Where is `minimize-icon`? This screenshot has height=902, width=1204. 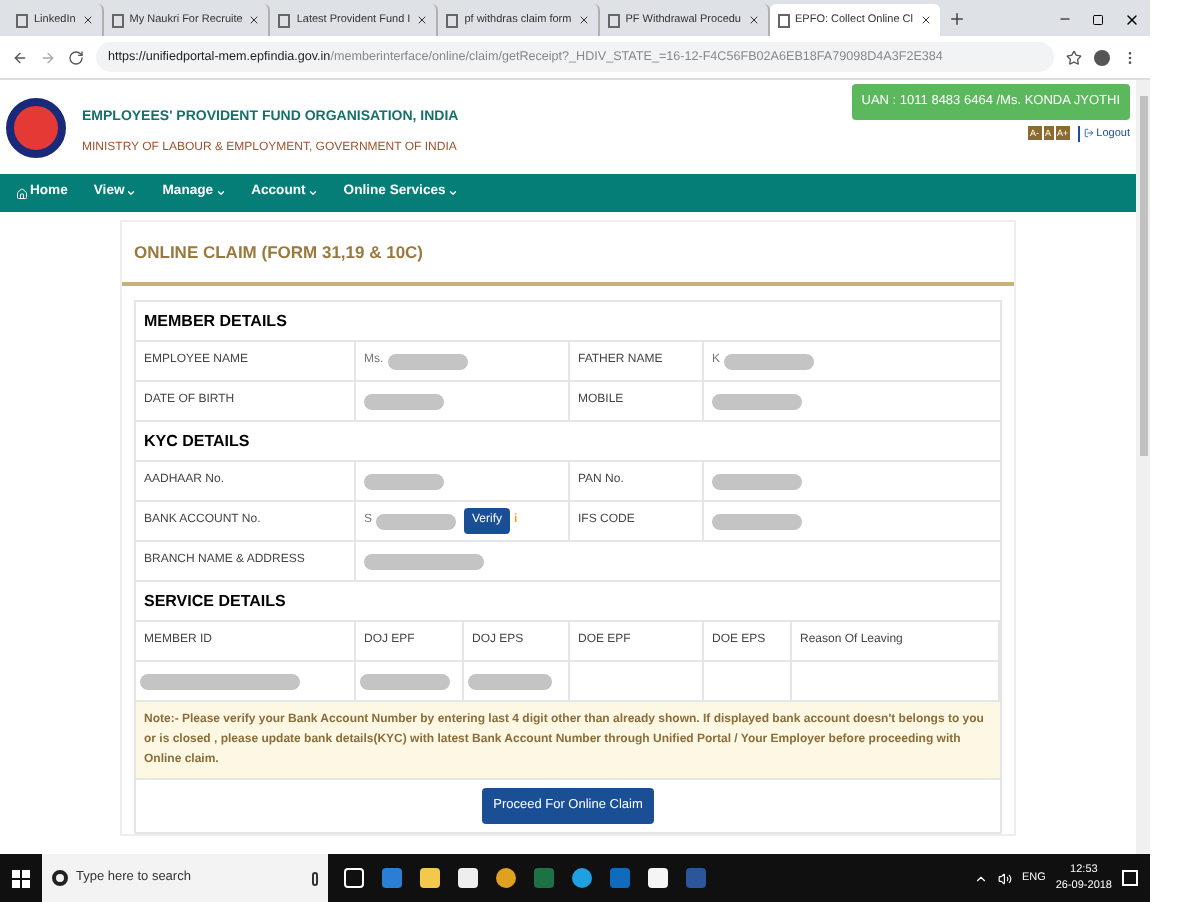 minimize-icon is located at coordinates (1065, 19).